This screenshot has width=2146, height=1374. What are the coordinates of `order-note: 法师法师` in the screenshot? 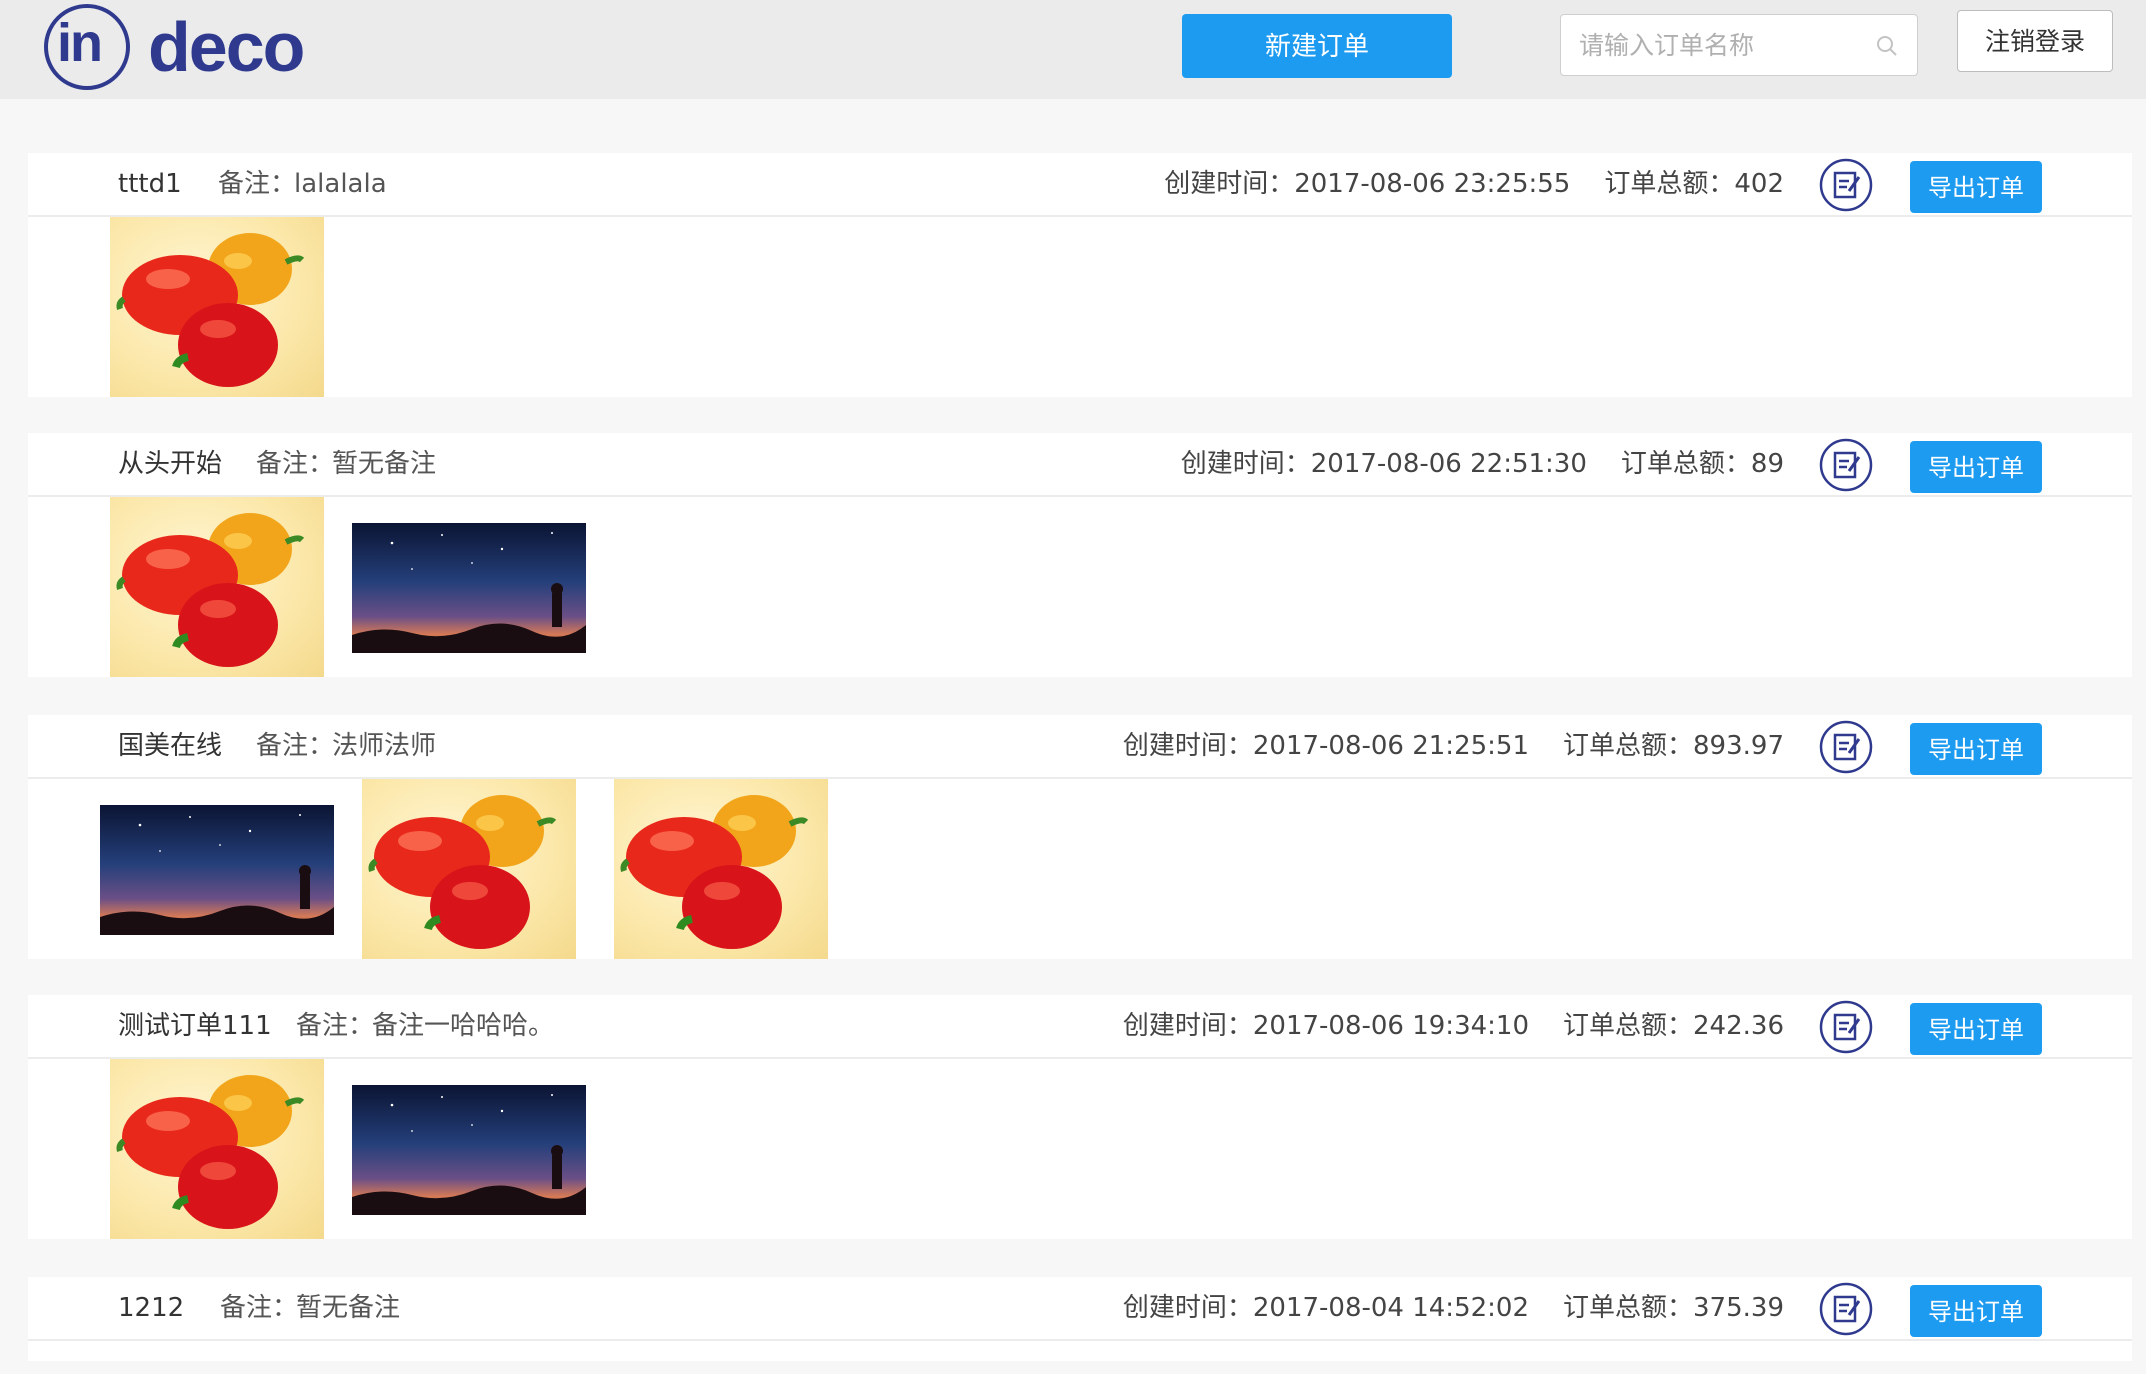 It's located at (384, 746).